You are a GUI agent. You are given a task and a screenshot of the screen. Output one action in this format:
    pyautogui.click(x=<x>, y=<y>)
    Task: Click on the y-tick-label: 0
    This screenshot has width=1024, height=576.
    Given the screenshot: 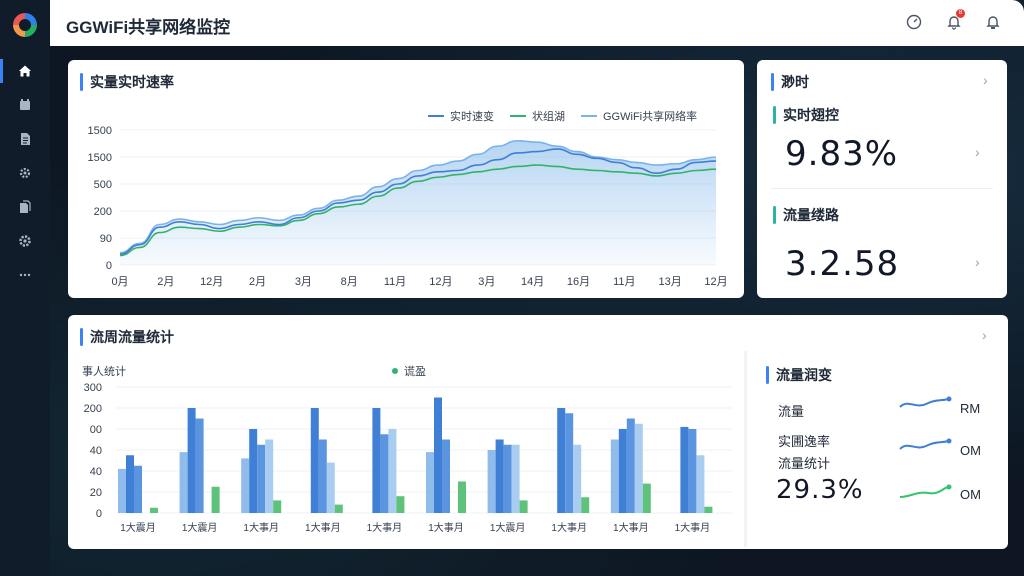 What is the action you would take?
    pyautogui.click(x=99, y=514)
    